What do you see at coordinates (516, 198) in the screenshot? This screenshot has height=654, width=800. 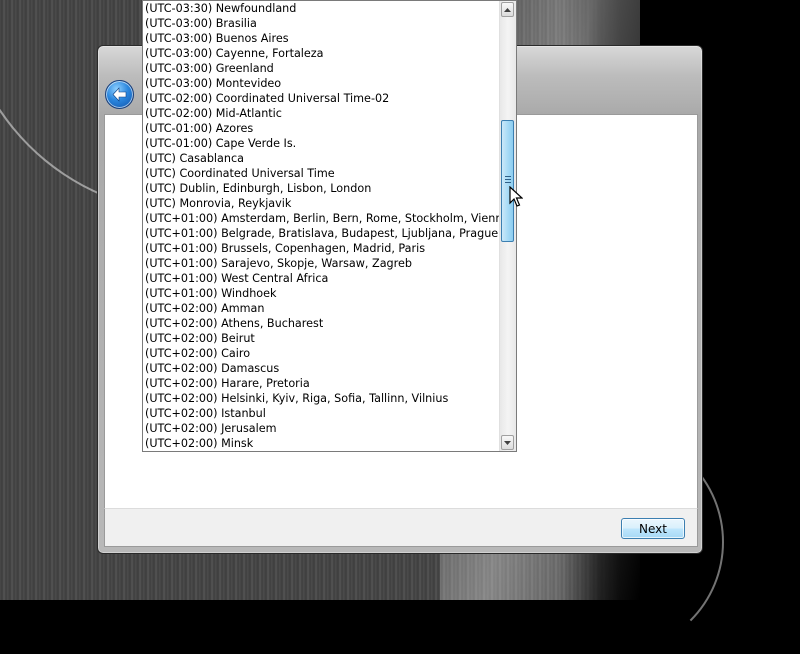 I see `mouse-pointer-icon` at bounding box center [516, 198].